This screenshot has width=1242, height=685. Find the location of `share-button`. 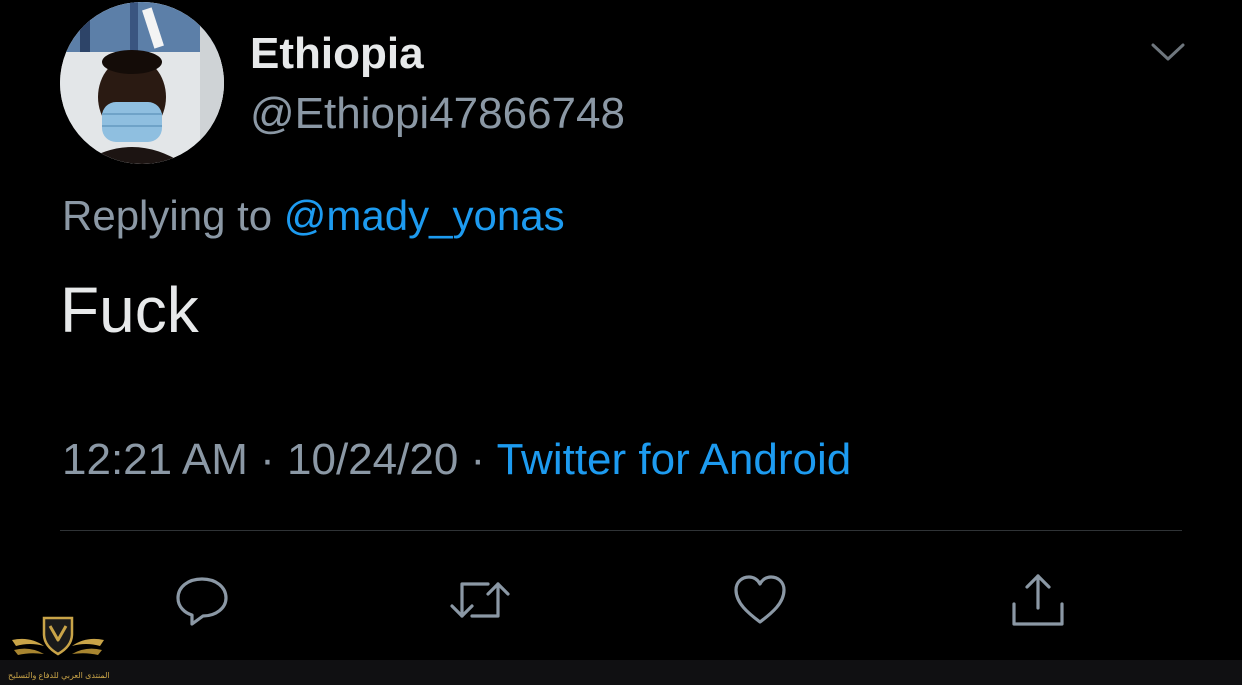

share-button is located at coordinates (1038, 600).